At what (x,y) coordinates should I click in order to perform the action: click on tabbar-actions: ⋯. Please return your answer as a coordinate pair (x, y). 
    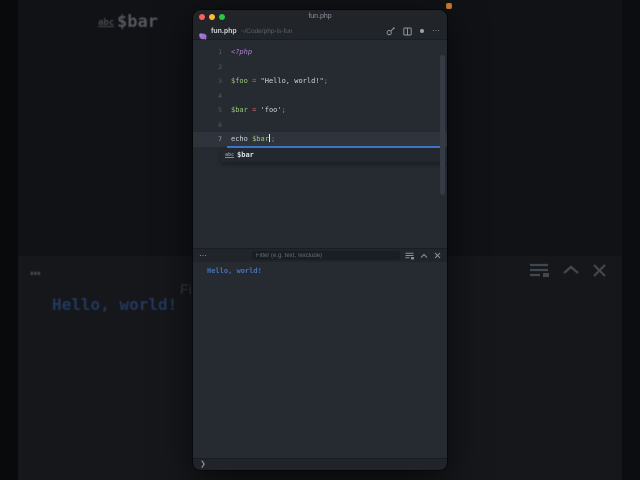
    Looking at the image, I should click on (413, 31).